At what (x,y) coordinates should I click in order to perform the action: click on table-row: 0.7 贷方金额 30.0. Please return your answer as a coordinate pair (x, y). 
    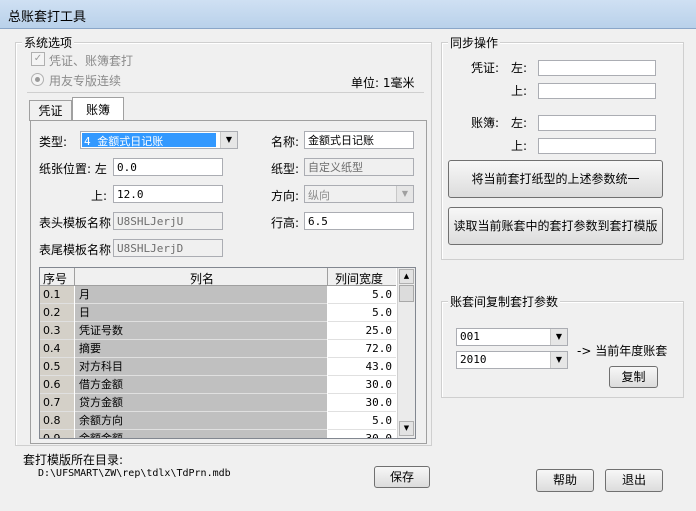
    Looking at the image, I should click on (218, 403).